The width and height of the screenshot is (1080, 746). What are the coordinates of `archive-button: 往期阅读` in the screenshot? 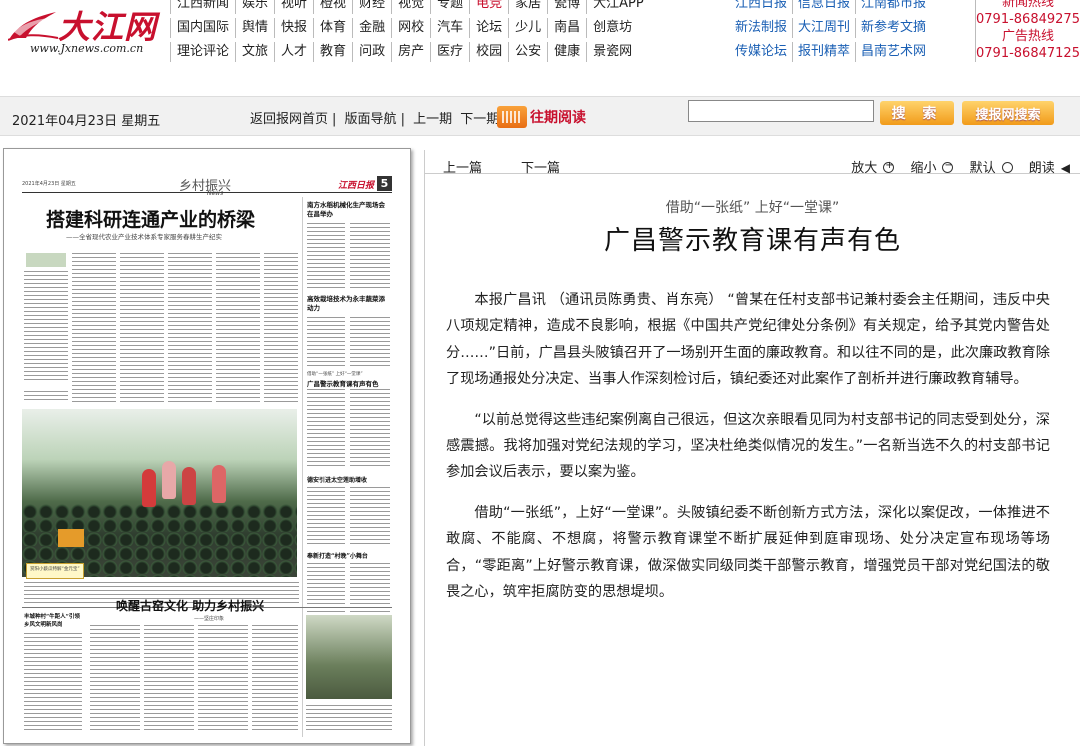 It's located at (541, 117).